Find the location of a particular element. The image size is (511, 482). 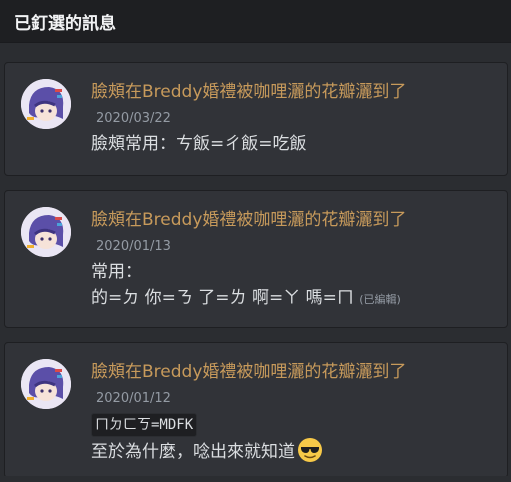

message-line: 的=ㄉ 你=ㄋ 了=ㄌ 啊=ㄚ 嗎=ㄇ (已編輯) is located at coordinates (246, 299).